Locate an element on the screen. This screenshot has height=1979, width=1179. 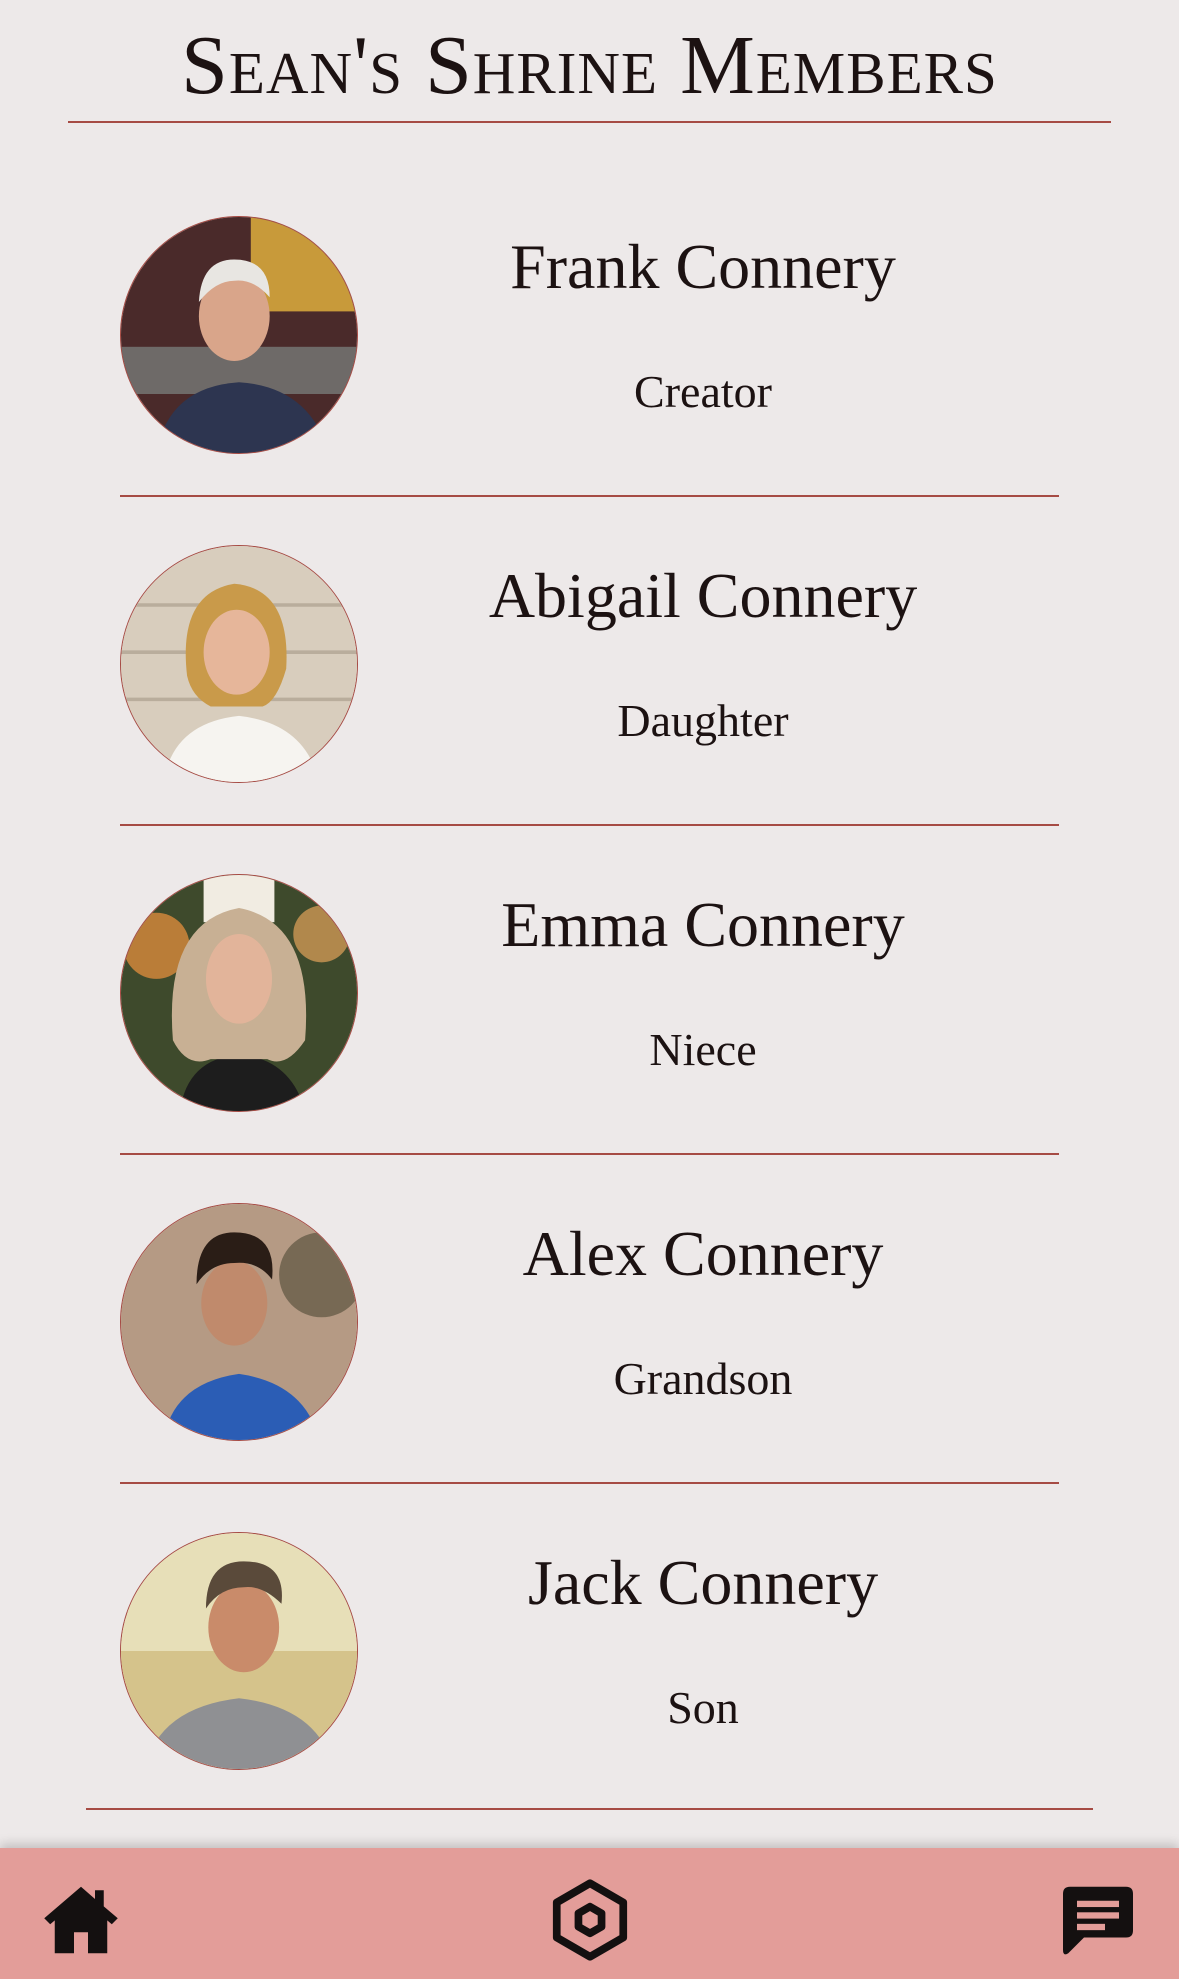
member-role: Niece is located at coordinates (703, 1049).